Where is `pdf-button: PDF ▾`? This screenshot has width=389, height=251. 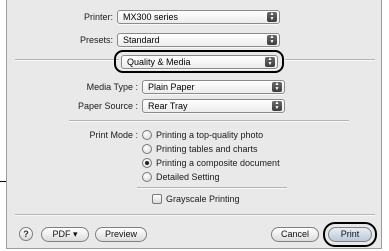 pdf-button: PDF ▾ is located at coordinates (65, 234).